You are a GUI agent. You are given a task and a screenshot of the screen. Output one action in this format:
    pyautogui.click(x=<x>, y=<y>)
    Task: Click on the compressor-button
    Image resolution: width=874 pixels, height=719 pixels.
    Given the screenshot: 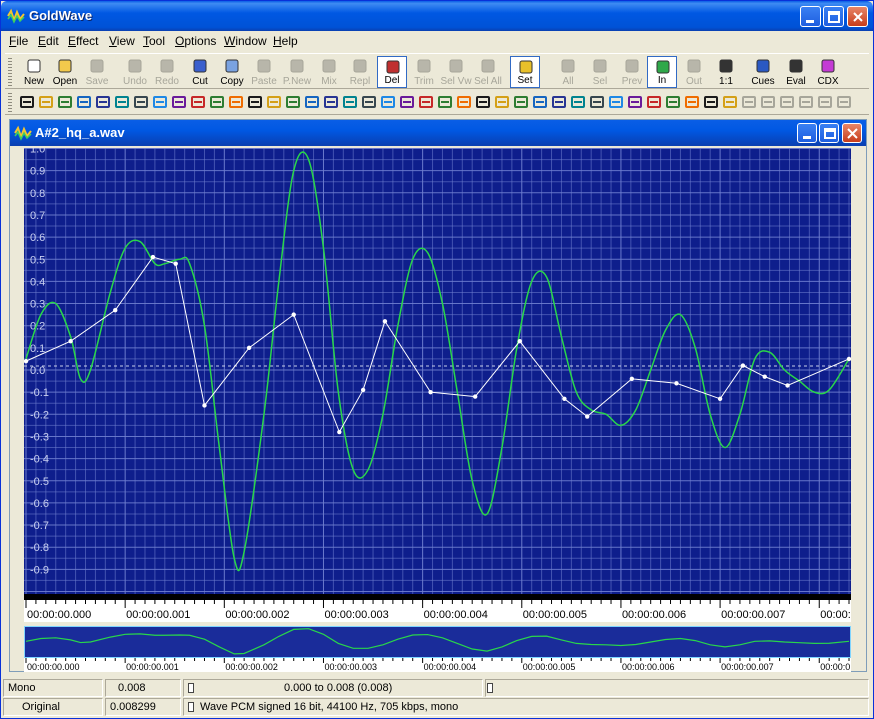 What is the action you would take?
    pyautogui.click(x=65, y=102)
    